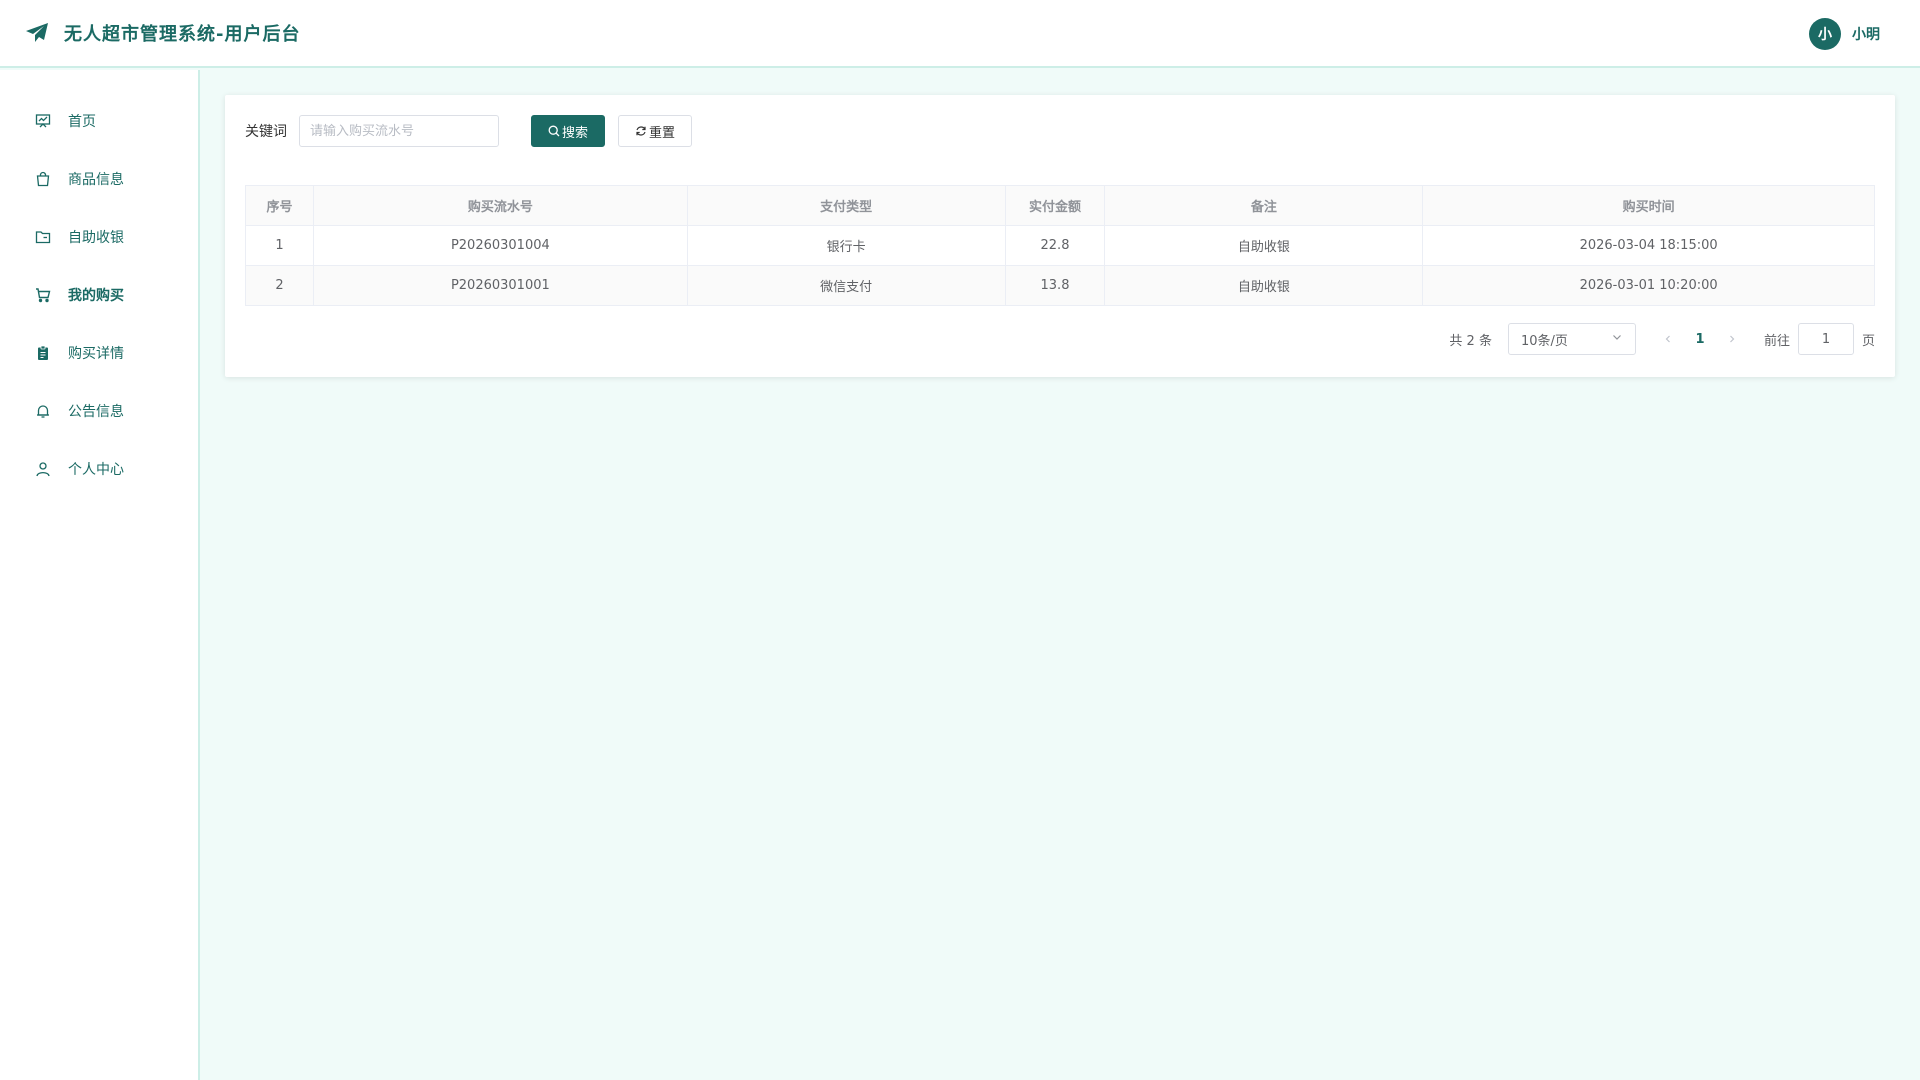 The height and width of the screenshot is (1080, 1920). I want to click on page-size-select: 10条/页, so click(1571, 339).